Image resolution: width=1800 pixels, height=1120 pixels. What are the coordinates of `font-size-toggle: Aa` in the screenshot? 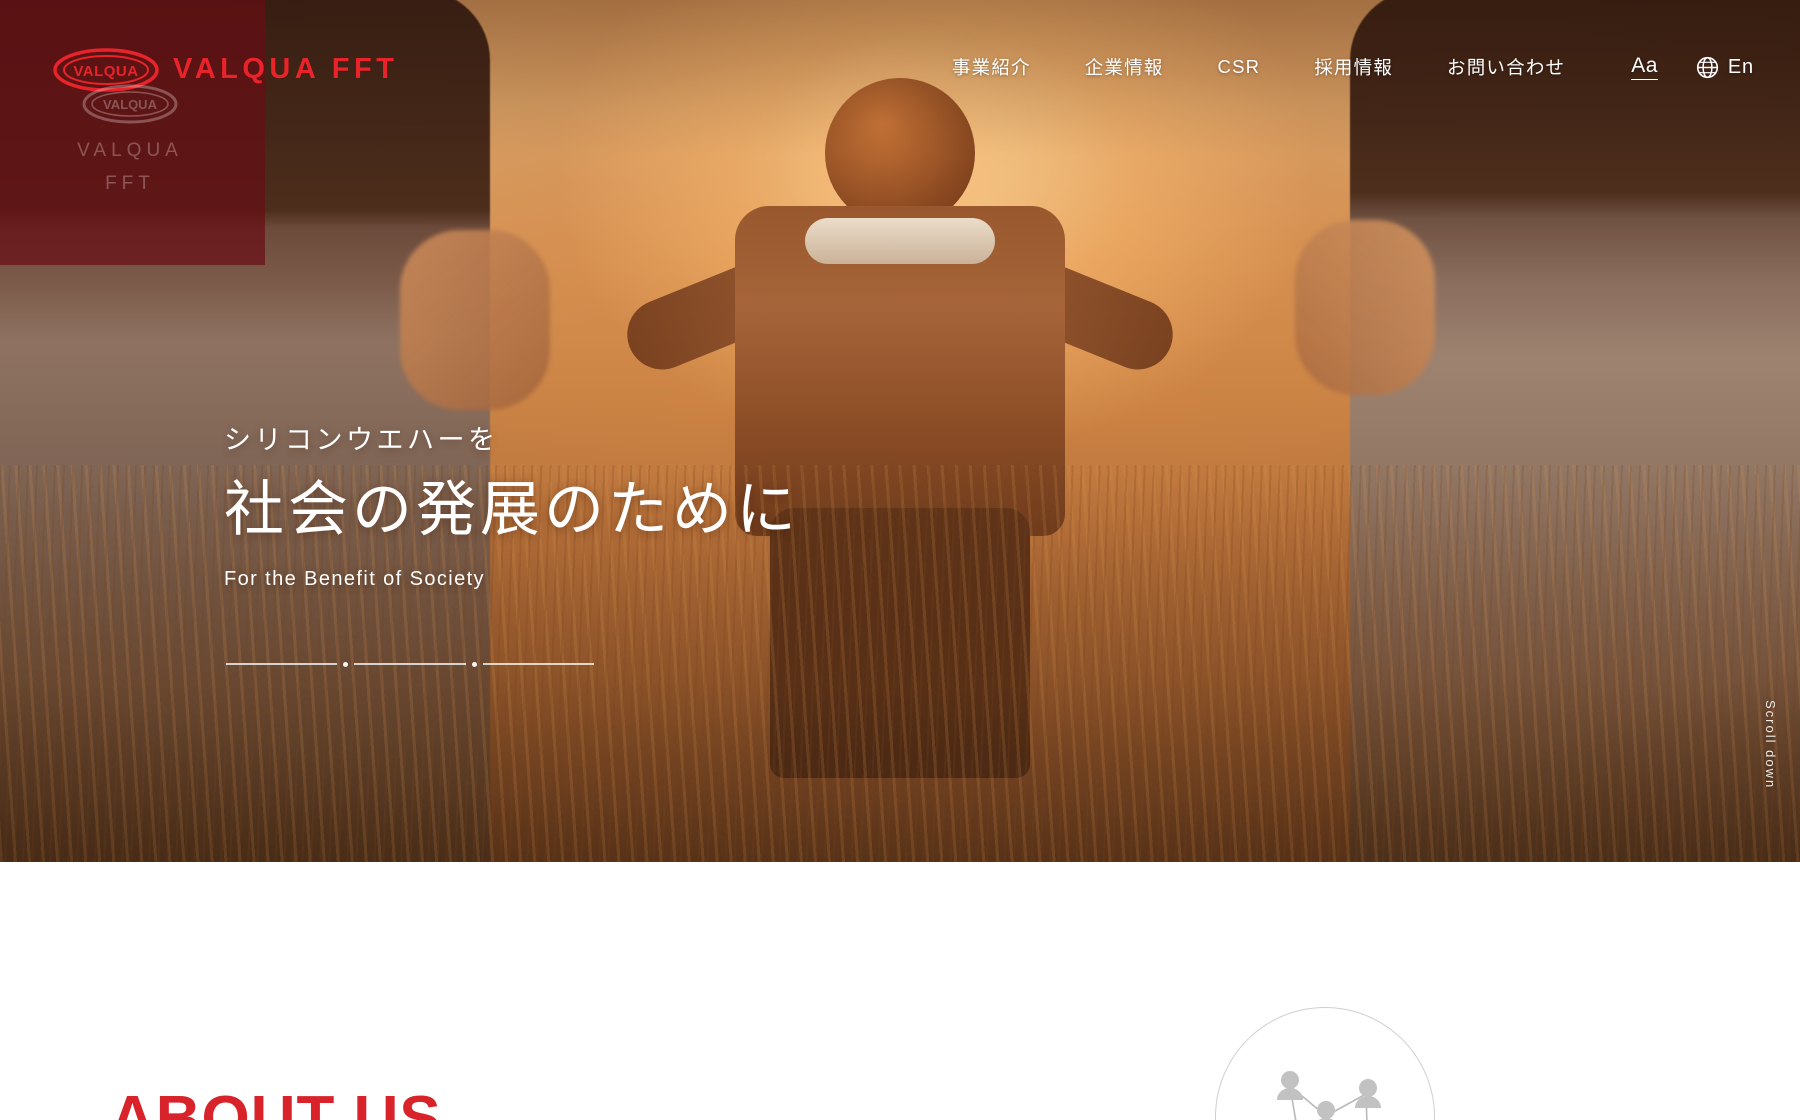 It's located at (1644, 67).